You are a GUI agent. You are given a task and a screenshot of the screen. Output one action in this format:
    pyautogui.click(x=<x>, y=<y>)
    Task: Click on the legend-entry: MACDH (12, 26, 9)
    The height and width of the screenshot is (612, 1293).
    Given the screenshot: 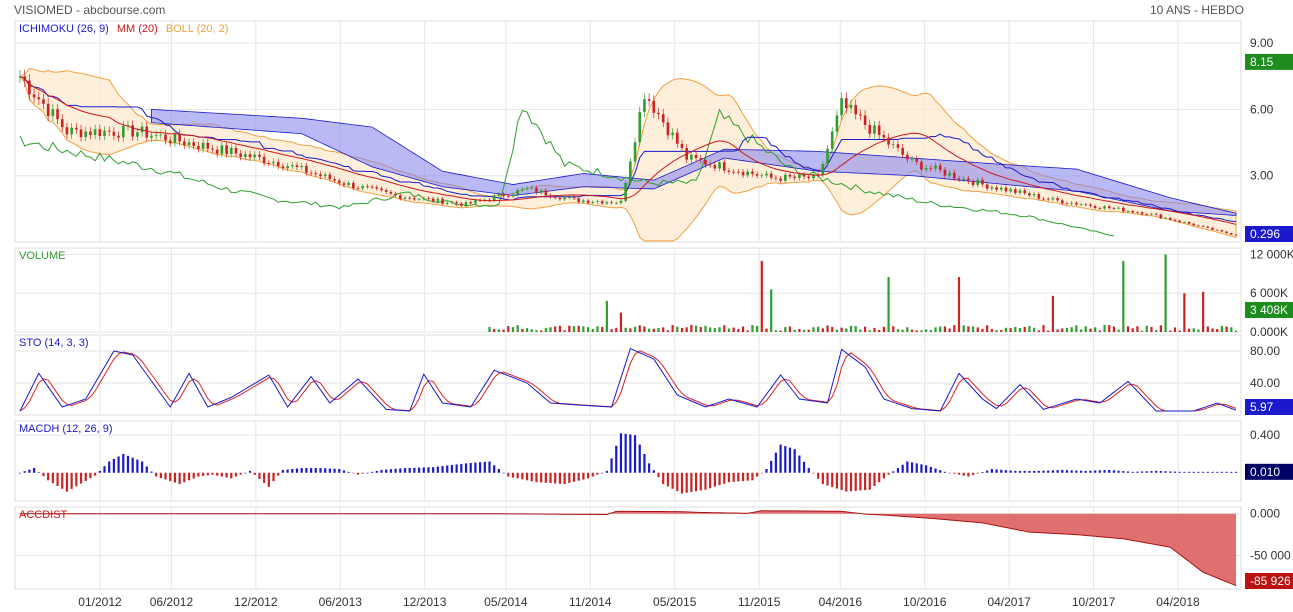 What is the action you would take?
    pyautogui.click(x=66, y=429)
    